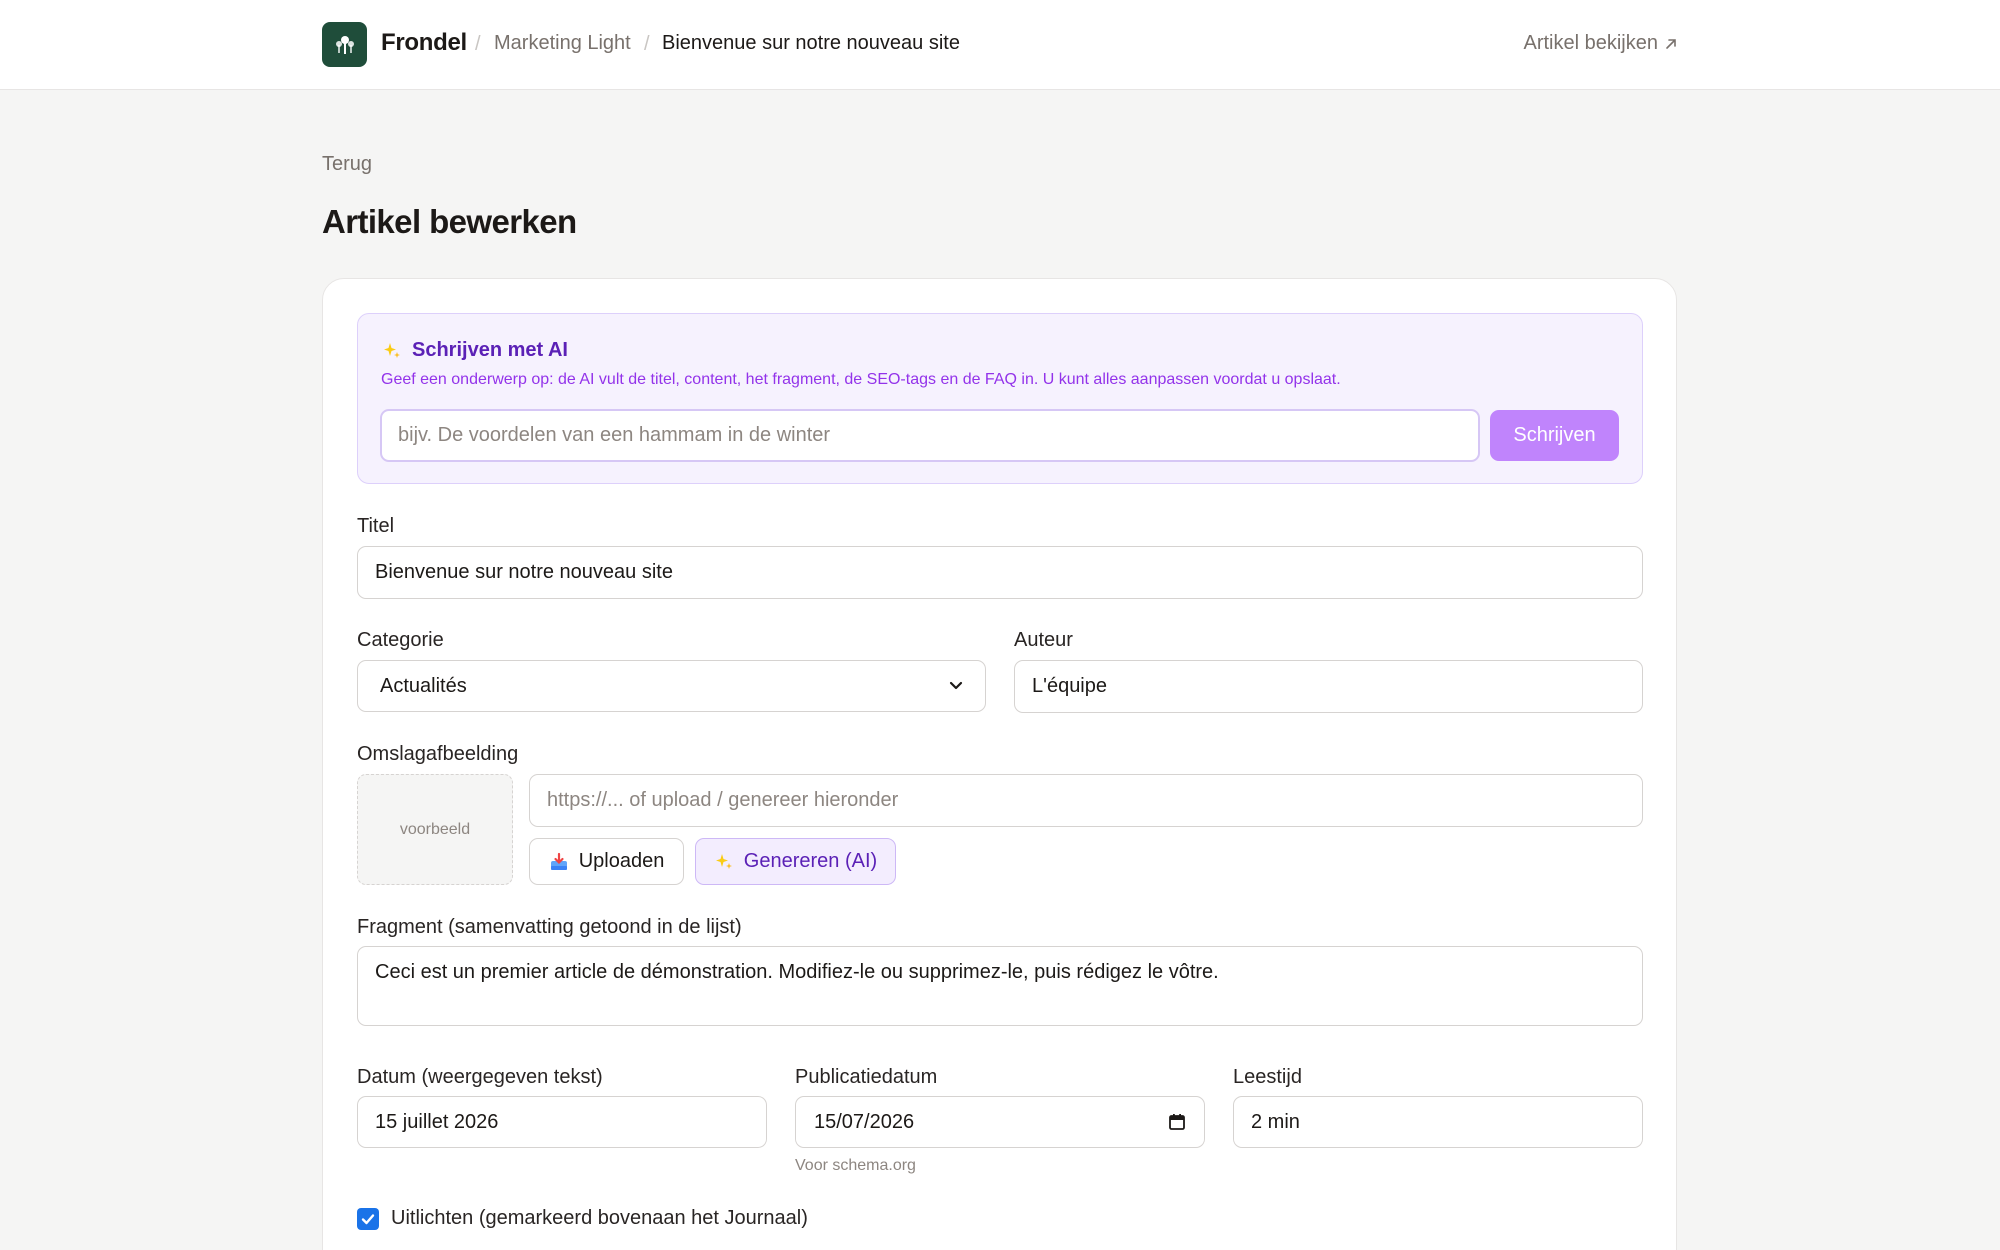 The image size is (2000, 1250). I want to click on reading-time-label: Leestijd, so click(1267, 1077).